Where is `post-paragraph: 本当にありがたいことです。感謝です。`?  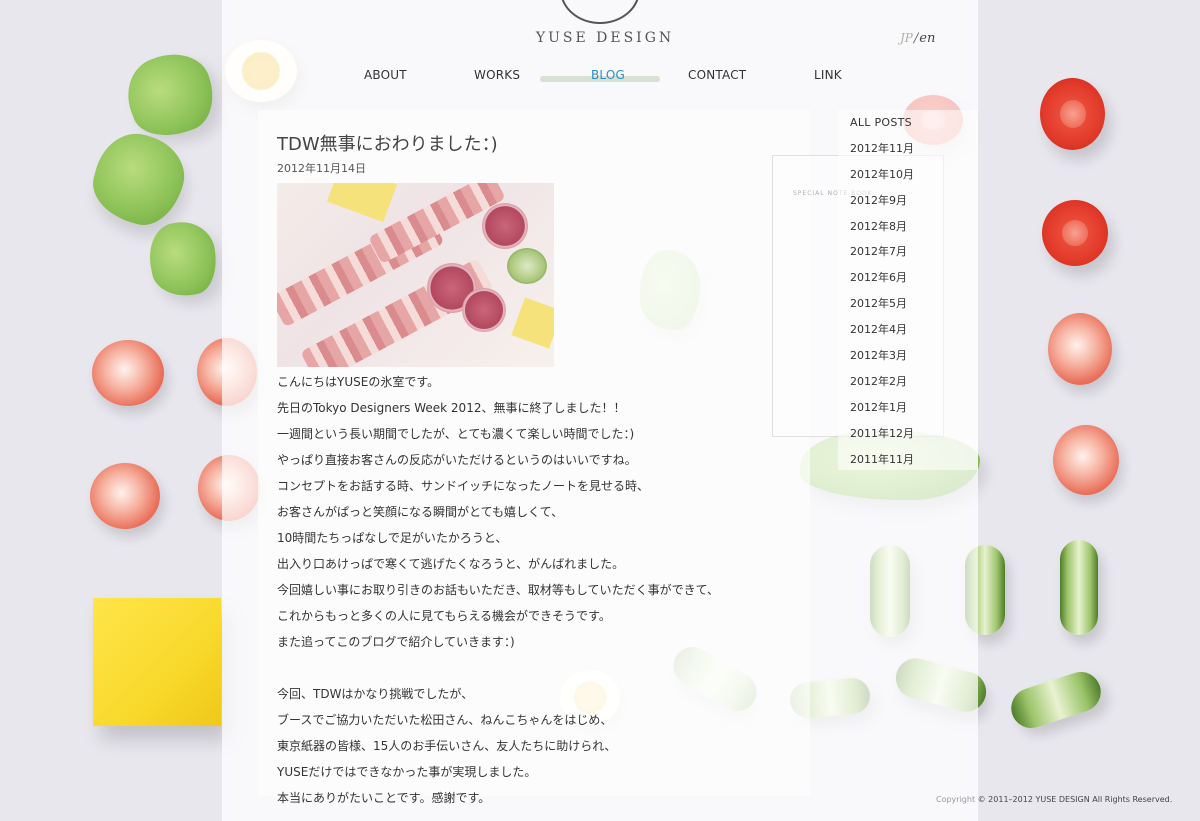
post-paragraph: 本当にありがたいことです。感謝です。 is located at coordinates (384, 798).